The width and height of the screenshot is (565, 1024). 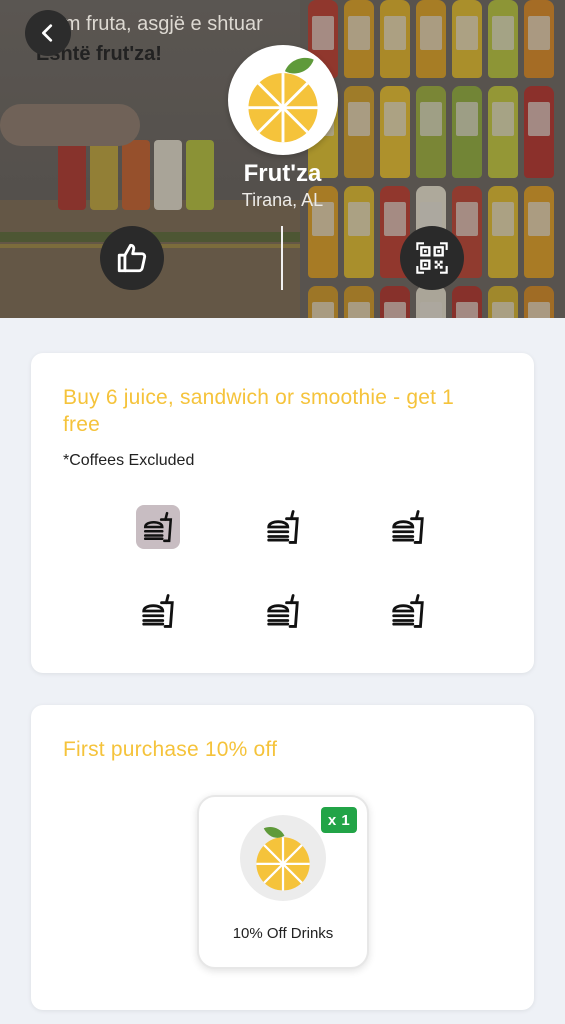 I want to click on offer-title: First purchase 10% off, so click(x=170, y=749).